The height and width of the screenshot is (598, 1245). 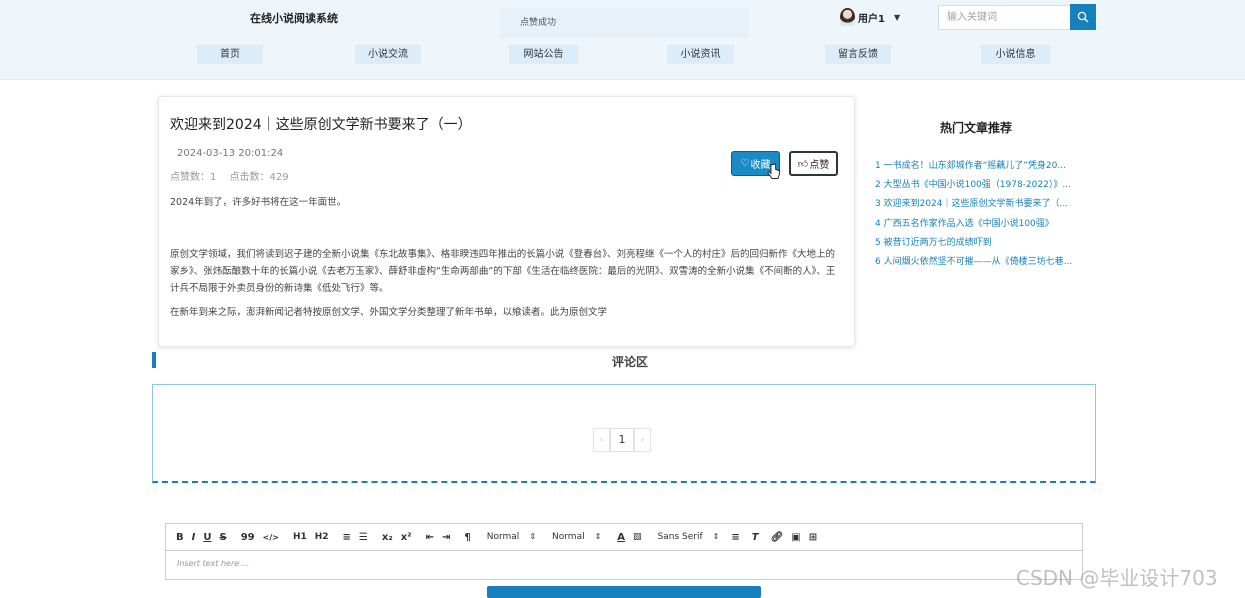 What do you see at coordinates (180, 537) in the screenshot?
I see `bold-button: B` at bounding box center [180, 537].